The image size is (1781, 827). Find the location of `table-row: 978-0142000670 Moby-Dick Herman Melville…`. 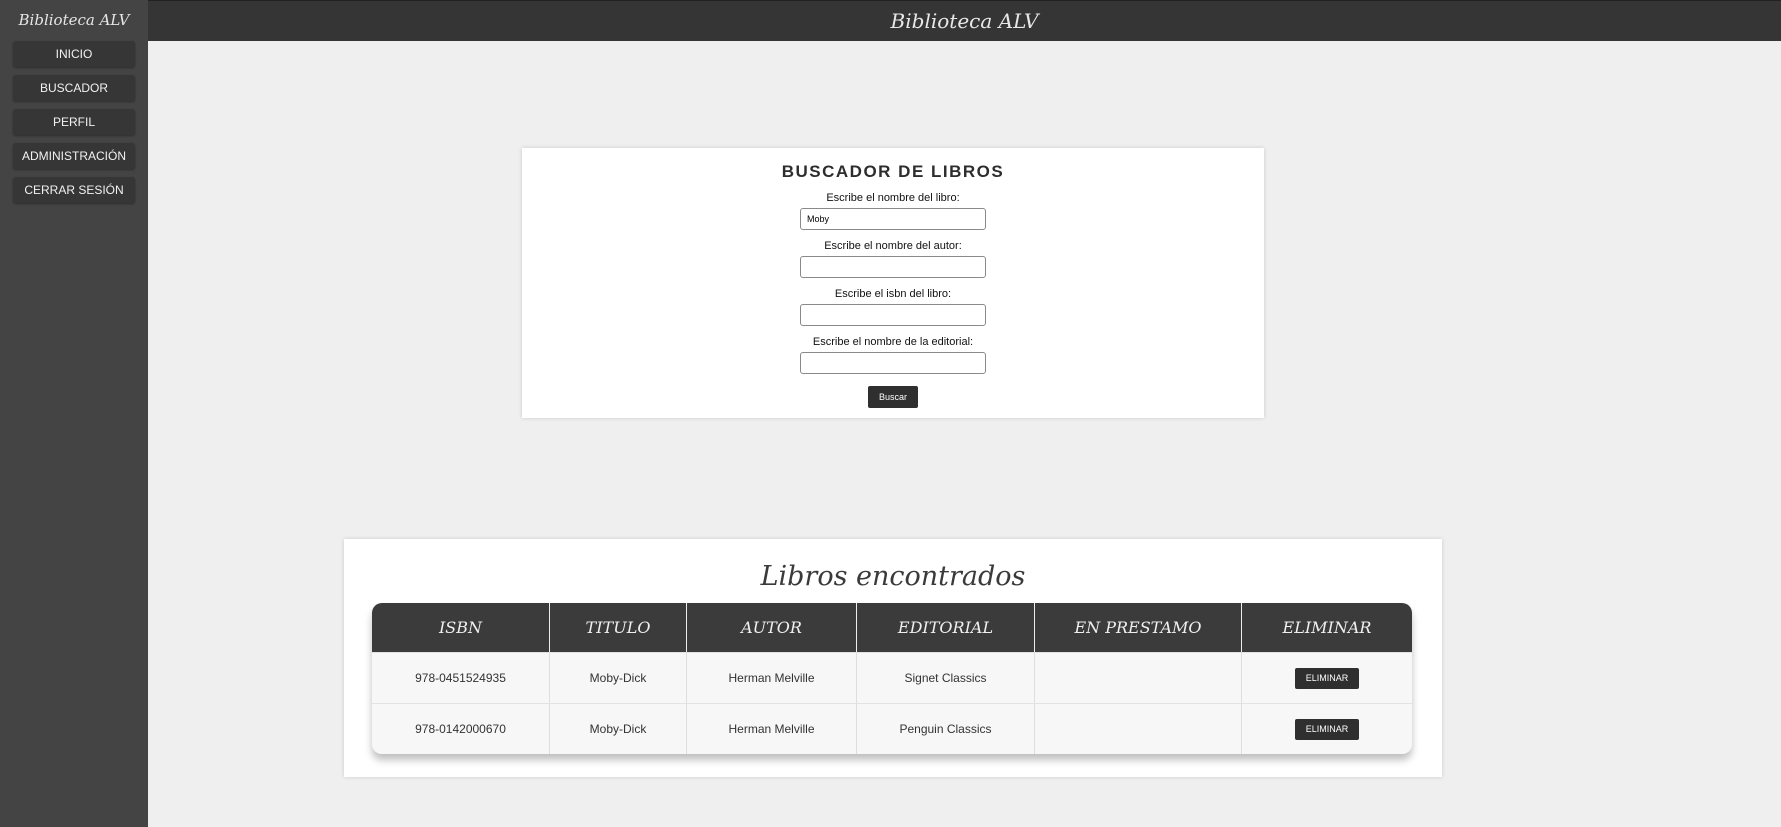

table-row: 978-0142000670 Moby-Dick Herman Melville… is located at coordinates (892, 728).